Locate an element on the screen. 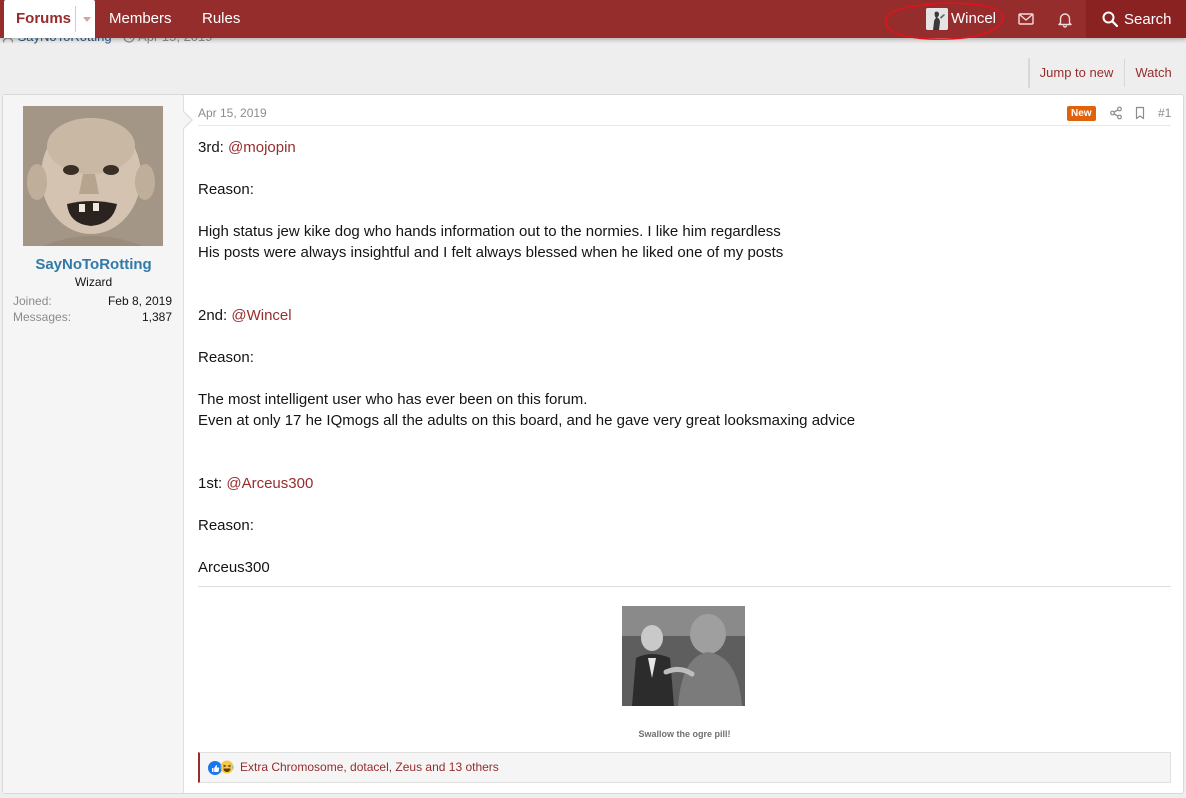  mention-link: @mojopin is located at coordinates (262, 147).